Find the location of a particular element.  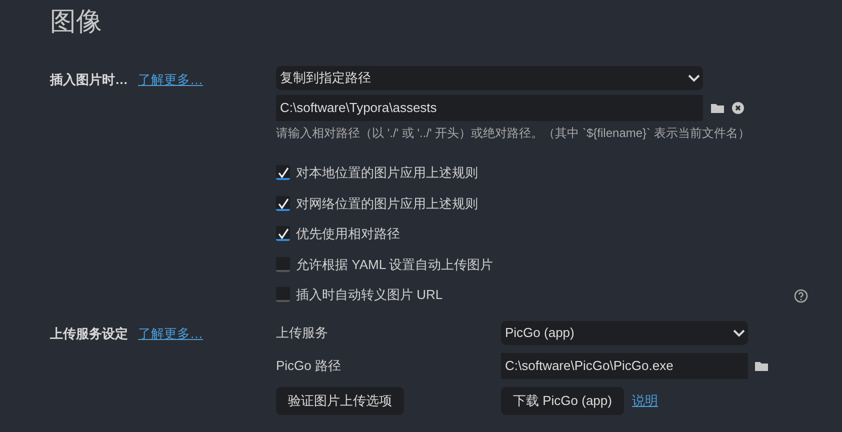

upload-service-select: PicGo (app) is located at coordinates (624, 332).